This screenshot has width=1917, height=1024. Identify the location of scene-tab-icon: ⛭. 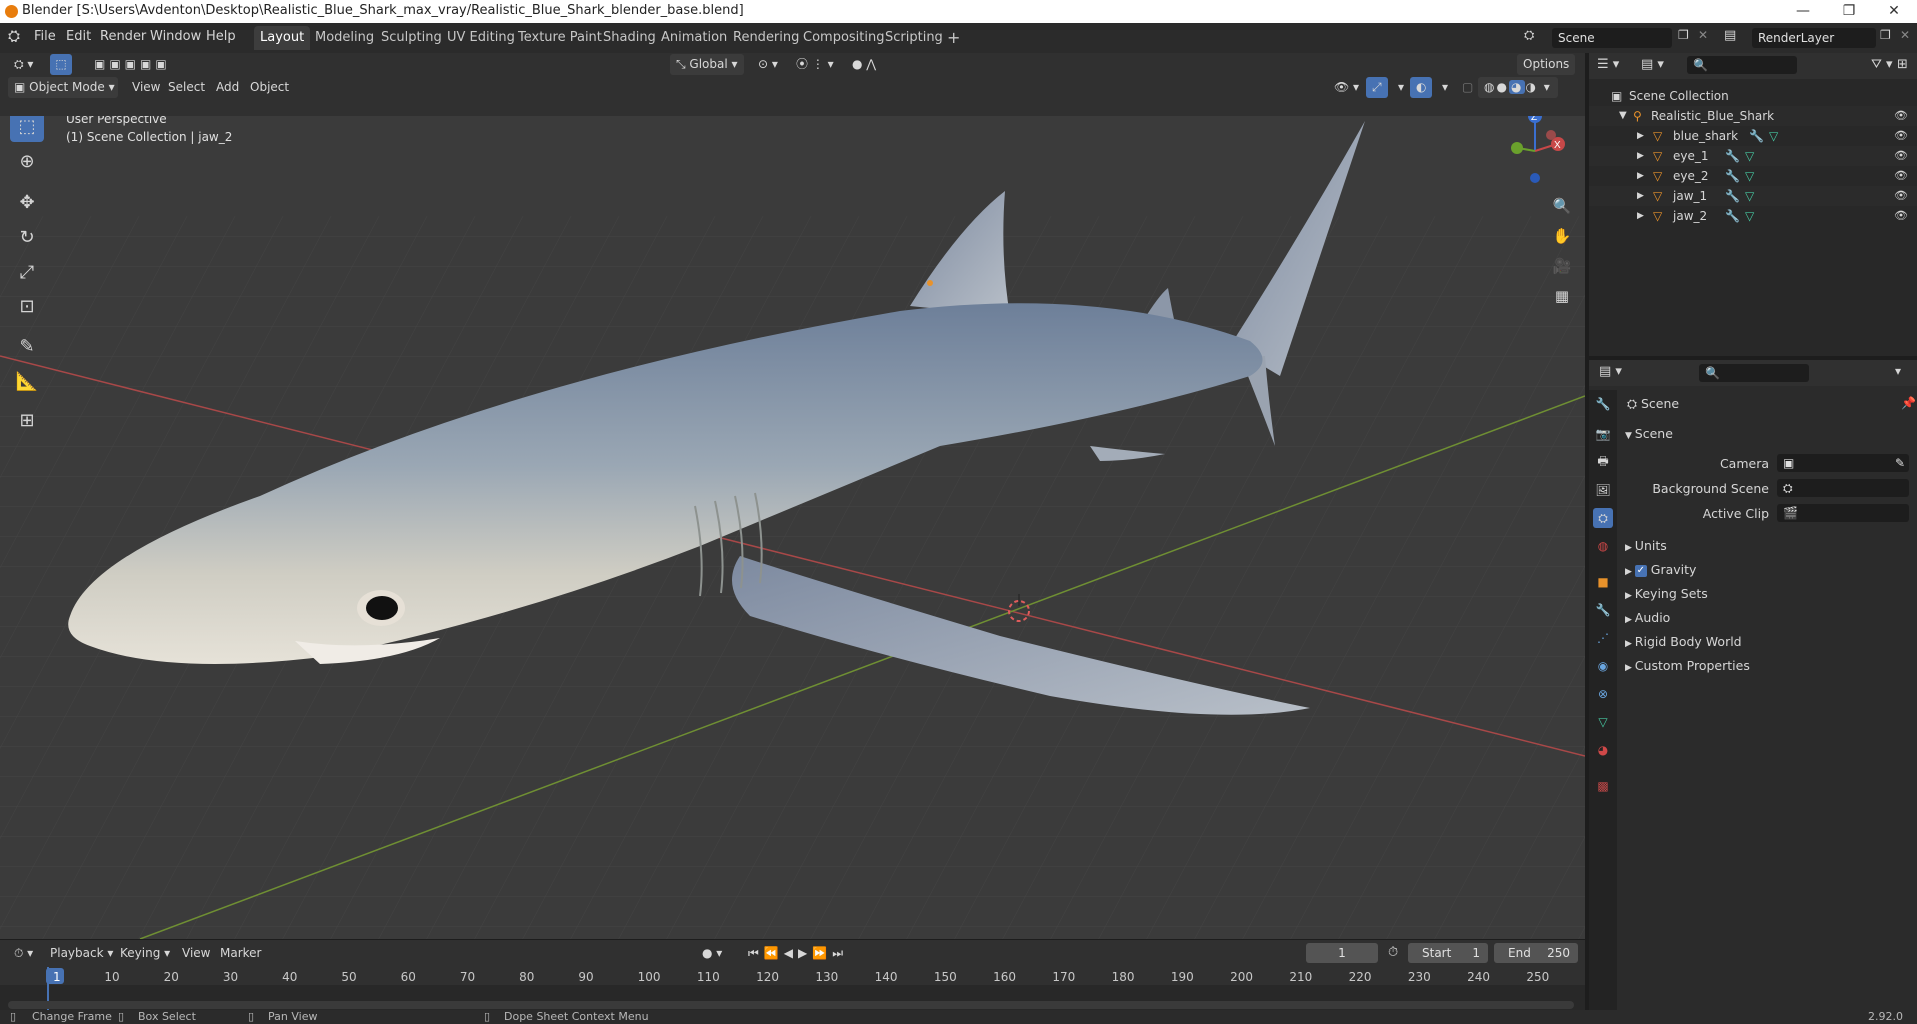
(1603, 518).